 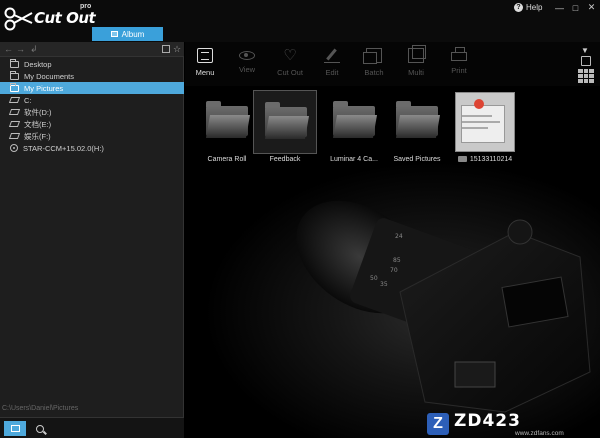 What do you see at coordinates (285, 159) in the screenshot?
I see `thumbnail-caption: Feedback` at bounding box center [285, 159].